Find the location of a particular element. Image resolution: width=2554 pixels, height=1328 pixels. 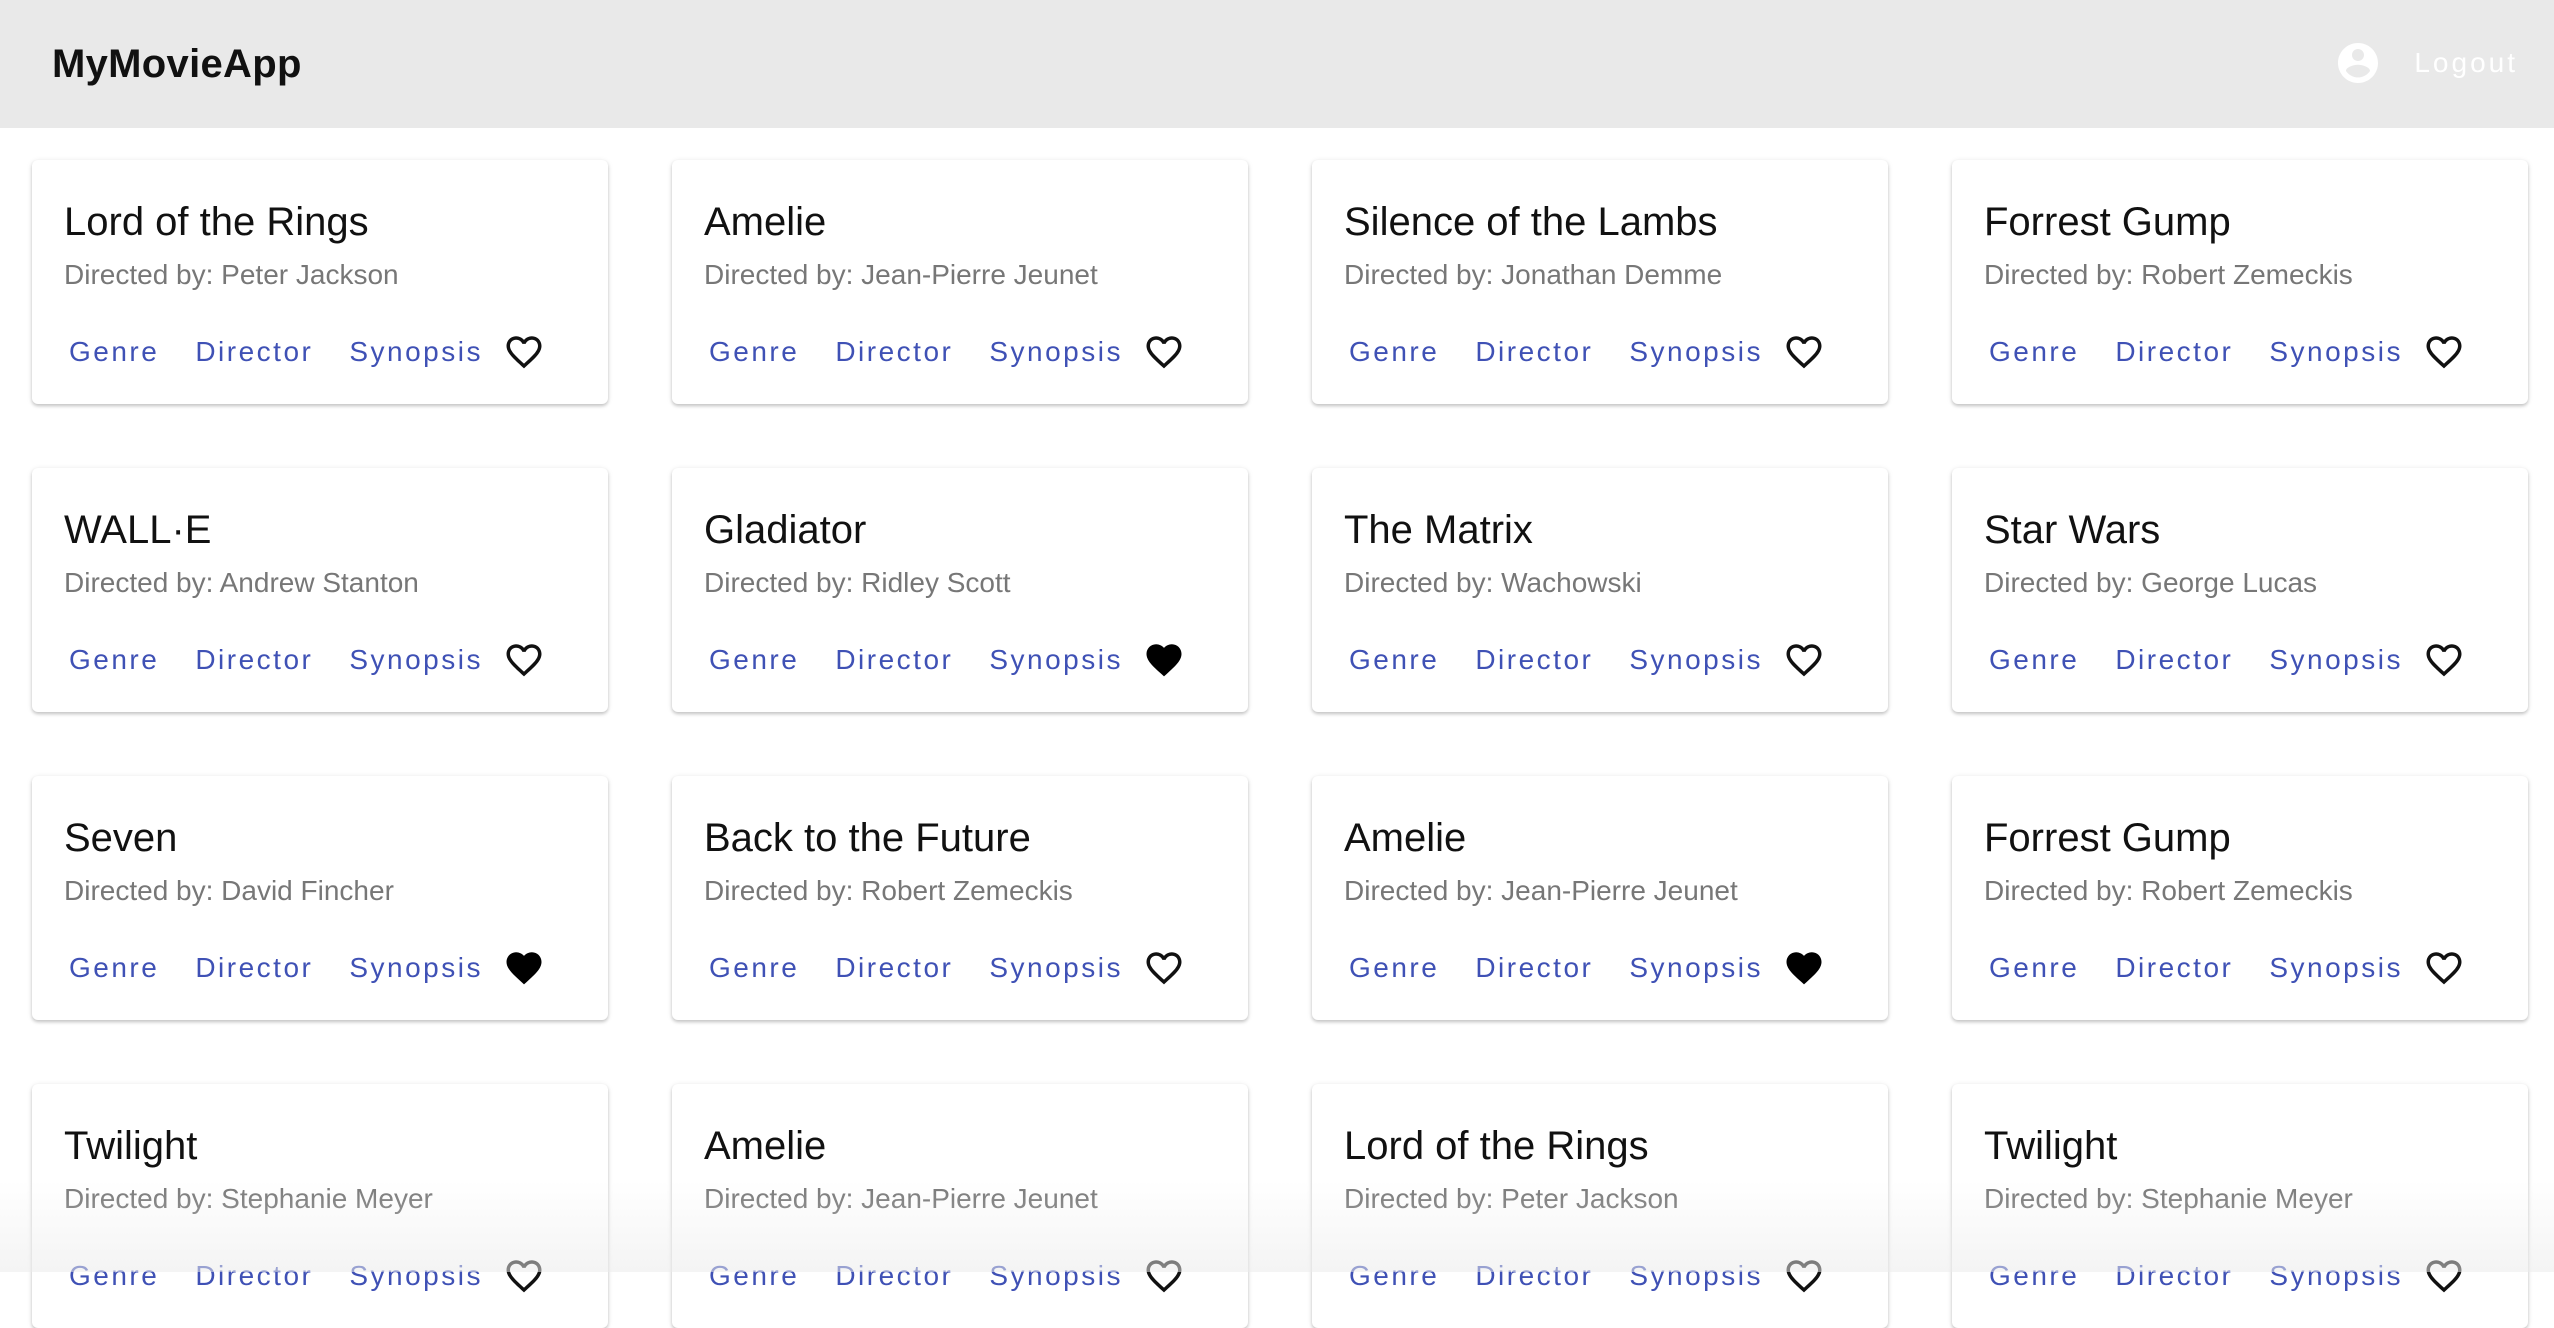

movie-title: Twilight is located at coordinates (131, 1146).